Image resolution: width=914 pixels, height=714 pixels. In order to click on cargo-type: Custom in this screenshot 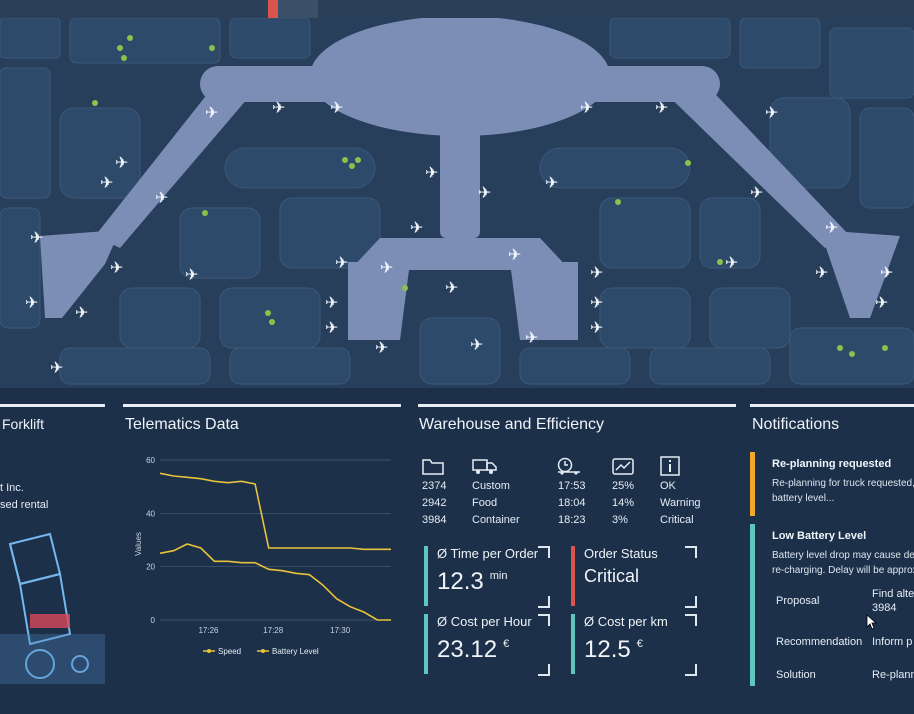, I will do `click(491, 486)`.